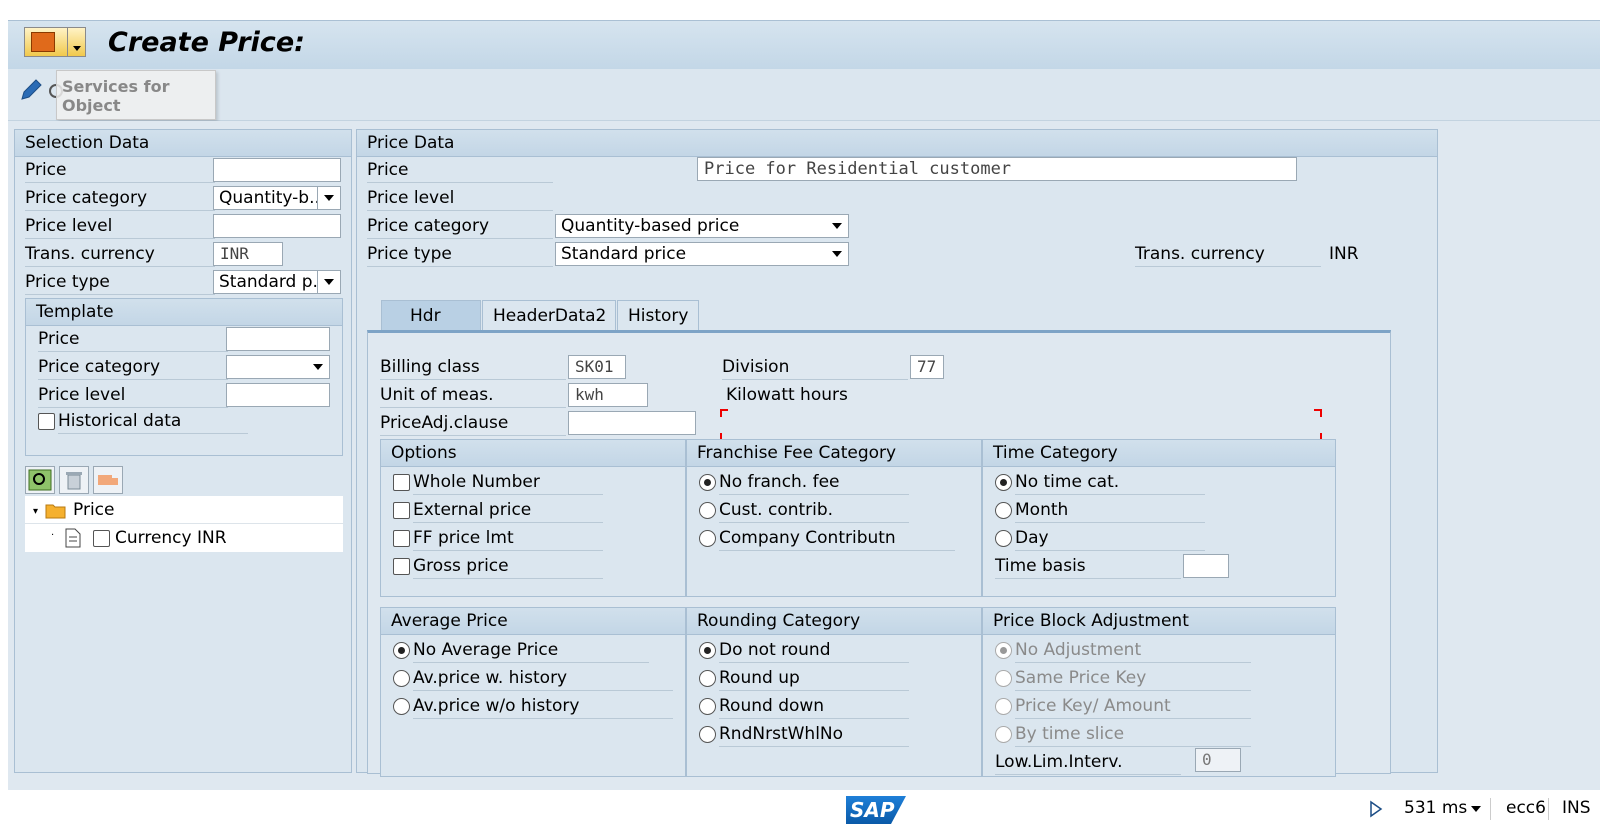  What do you see at coordinates (814, 482) in the screenshot?
I see `no-franch-fee-label: No franch. fee` at bounding box center [814, 482].